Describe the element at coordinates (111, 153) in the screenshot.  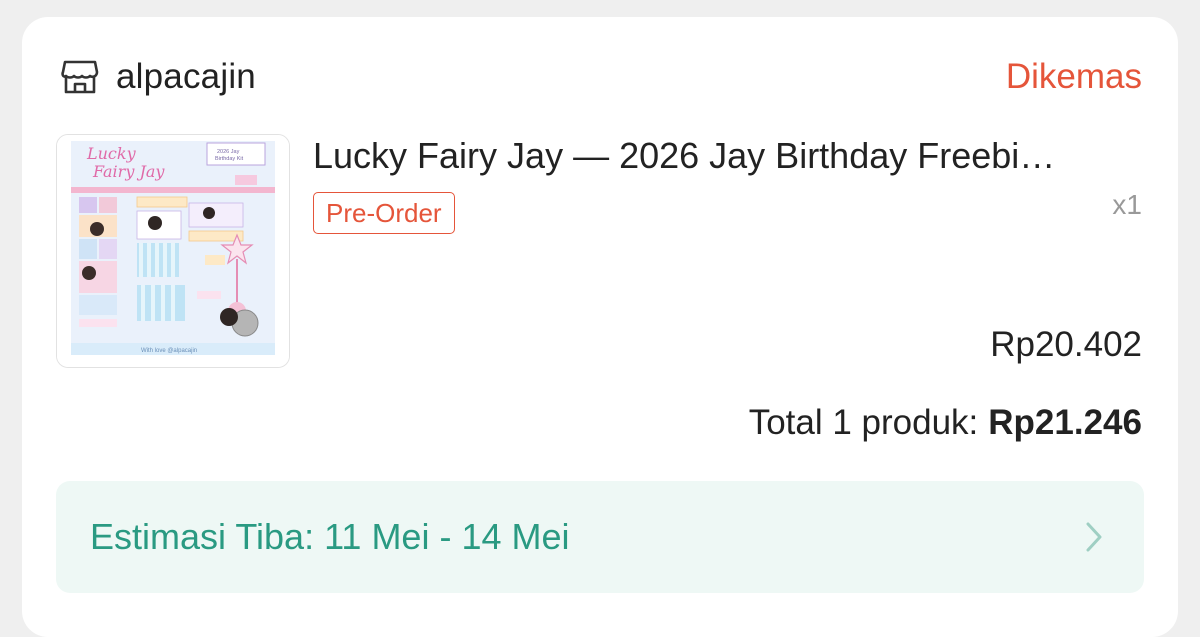
I see `thumb-heading-line1: Lucky` at that location.